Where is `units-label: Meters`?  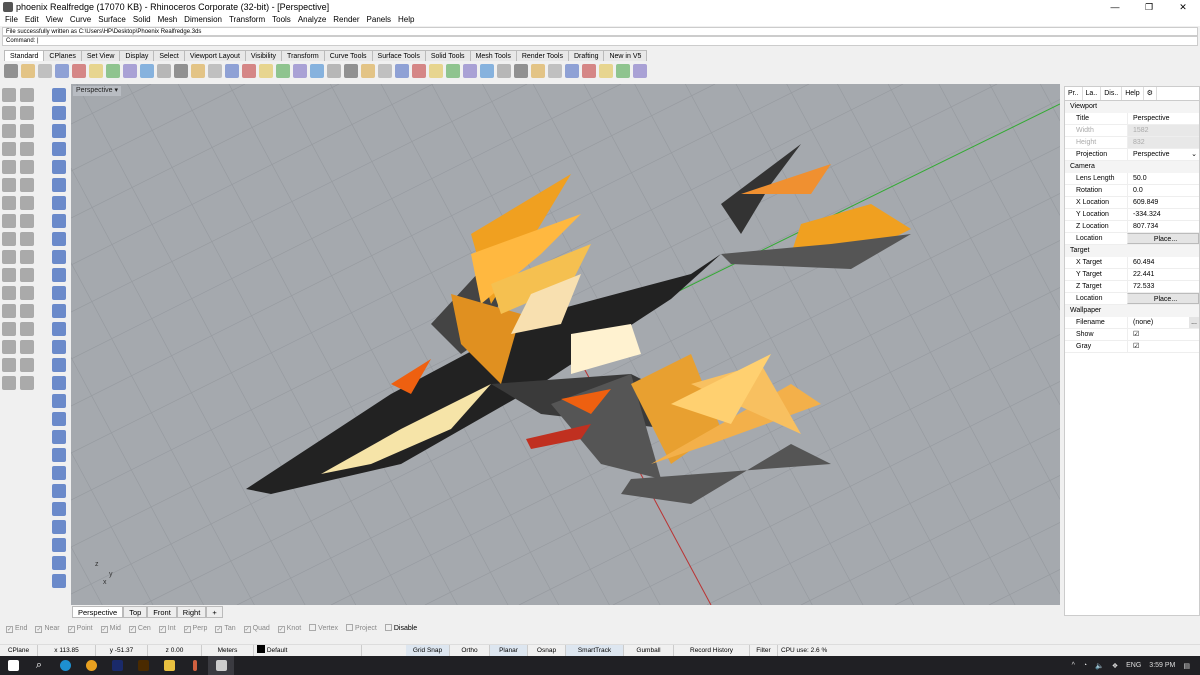
units-label: Meters is located at coordinates (228, 650).